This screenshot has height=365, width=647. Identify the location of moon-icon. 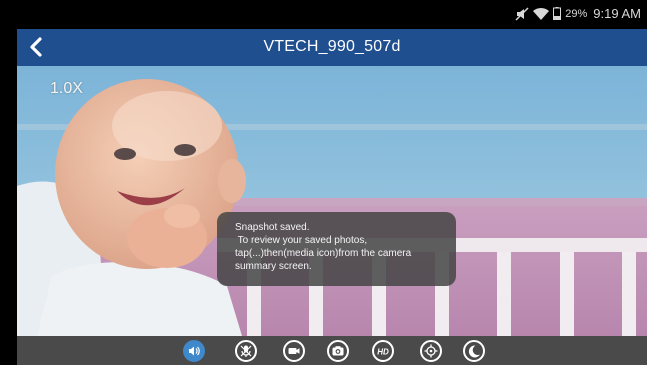
(474, 351).